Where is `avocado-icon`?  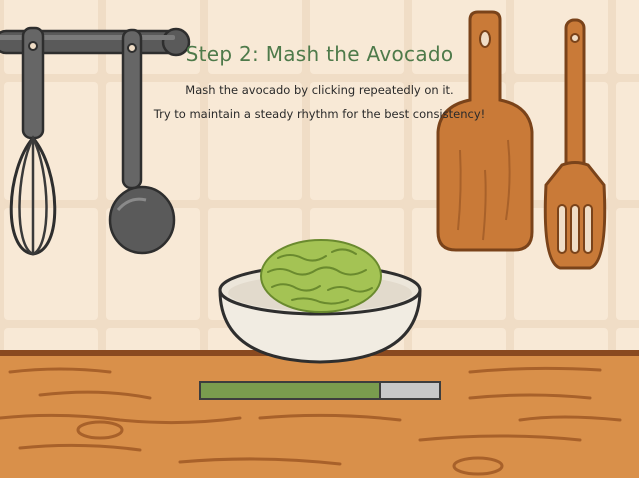
avocado-icon is located at coordinates (321, 276).